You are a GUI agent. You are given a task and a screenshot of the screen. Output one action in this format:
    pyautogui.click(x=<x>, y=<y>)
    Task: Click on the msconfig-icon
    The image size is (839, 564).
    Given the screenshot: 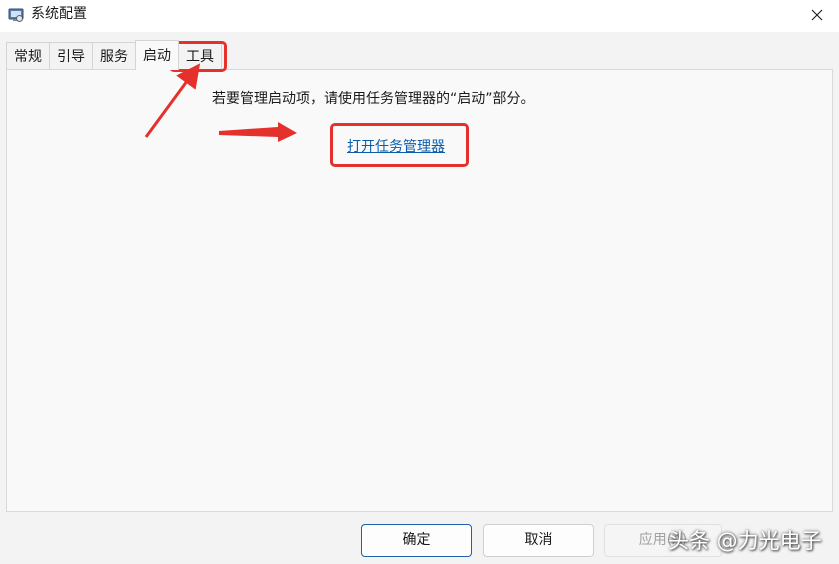 What is the action you would take?
    pyautogui.click(x=16, y=15)
    